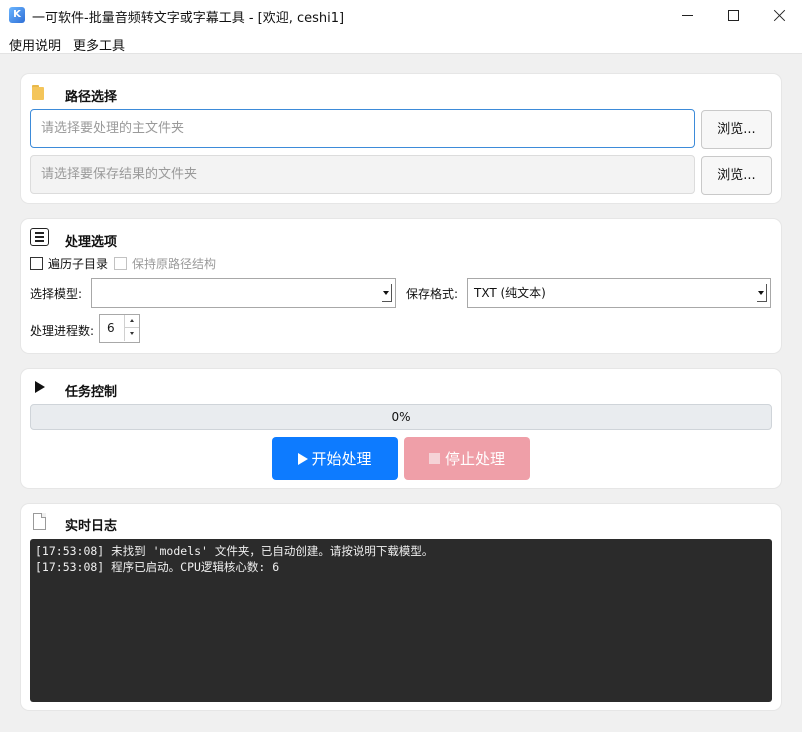 The width and height of the screenshot is (802, 732). Describe the element at coordinates (157, 567) in the screenshot. I see `log-line: [17:53:08] 程序已启动。CPU逻辑核心数: 6` at that location.